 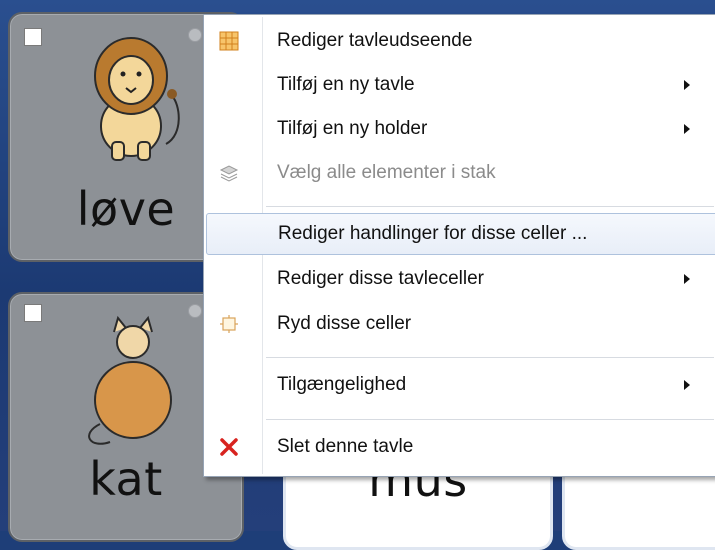 I want to click on menu-item-tilfoej-ny-tavle: Tilføj en ny tavle, so click(x=460, y=85).